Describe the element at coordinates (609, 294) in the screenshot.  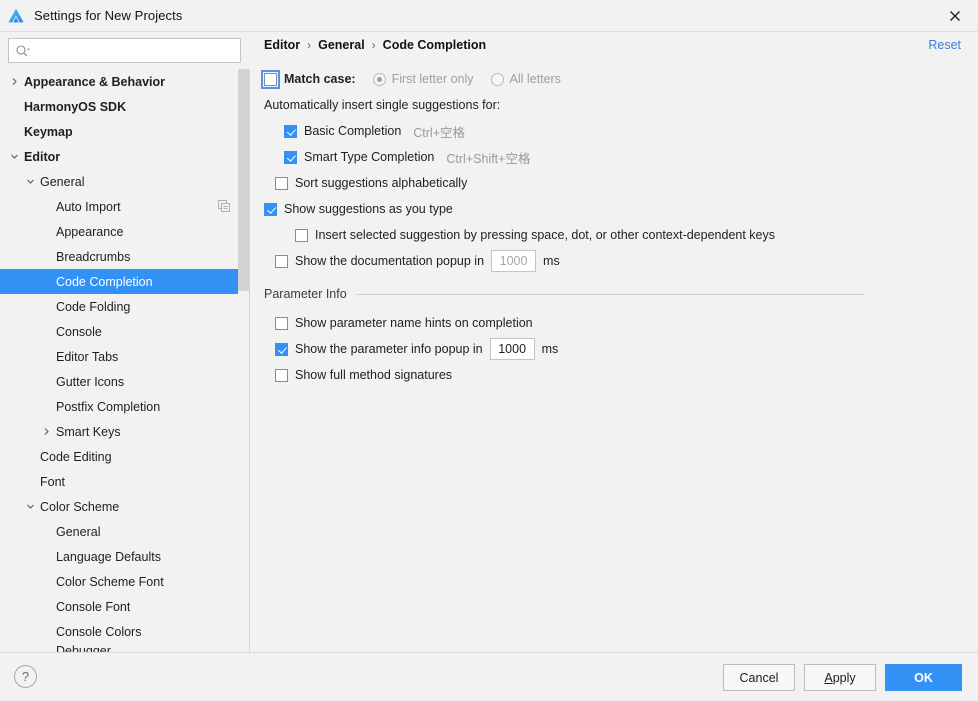
I see `section-divider` at that location.